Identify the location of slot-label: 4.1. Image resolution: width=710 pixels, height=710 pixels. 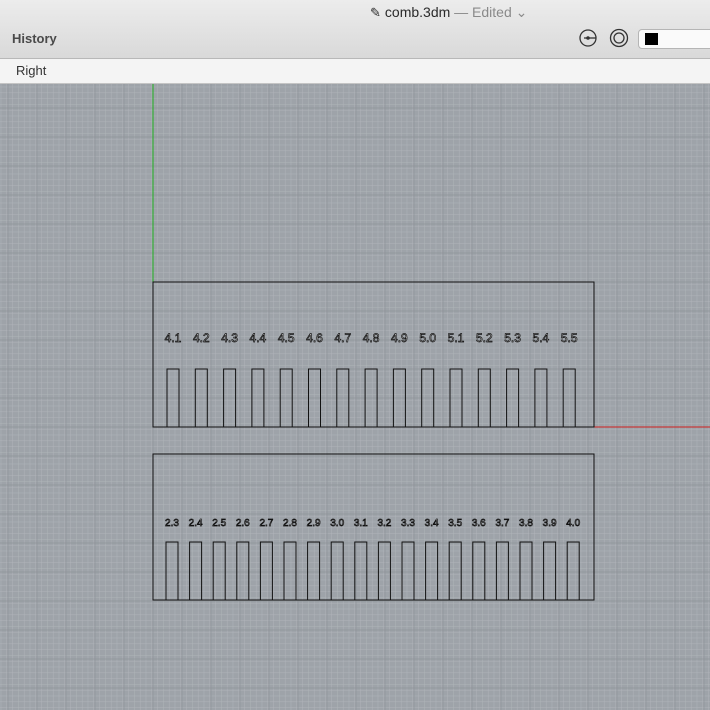
(173, 338).